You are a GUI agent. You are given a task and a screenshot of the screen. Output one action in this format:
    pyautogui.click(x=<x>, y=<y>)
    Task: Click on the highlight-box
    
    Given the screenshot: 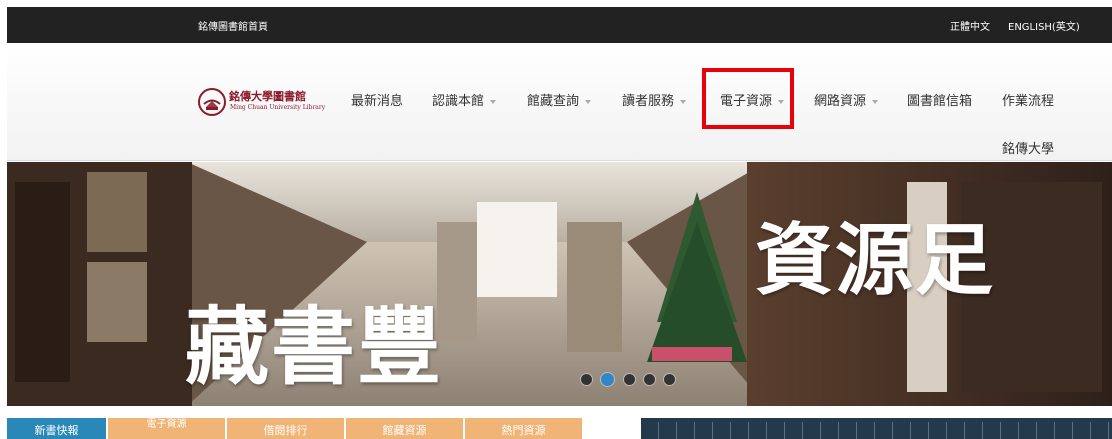 What is the action you would take?
    pyautogui.click(x=748, y=98)
    